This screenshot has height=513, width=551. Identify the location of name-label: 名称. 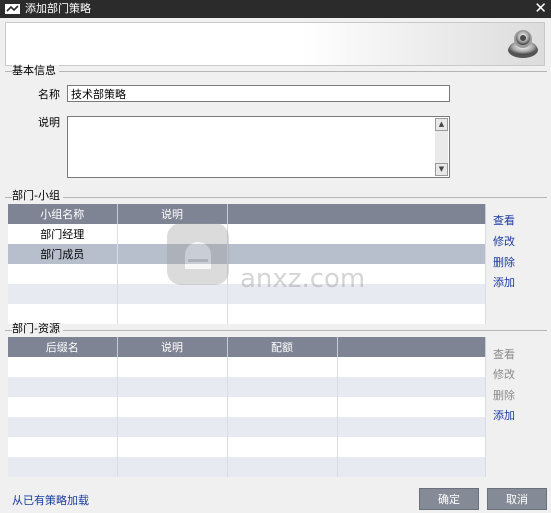
(49, 94).